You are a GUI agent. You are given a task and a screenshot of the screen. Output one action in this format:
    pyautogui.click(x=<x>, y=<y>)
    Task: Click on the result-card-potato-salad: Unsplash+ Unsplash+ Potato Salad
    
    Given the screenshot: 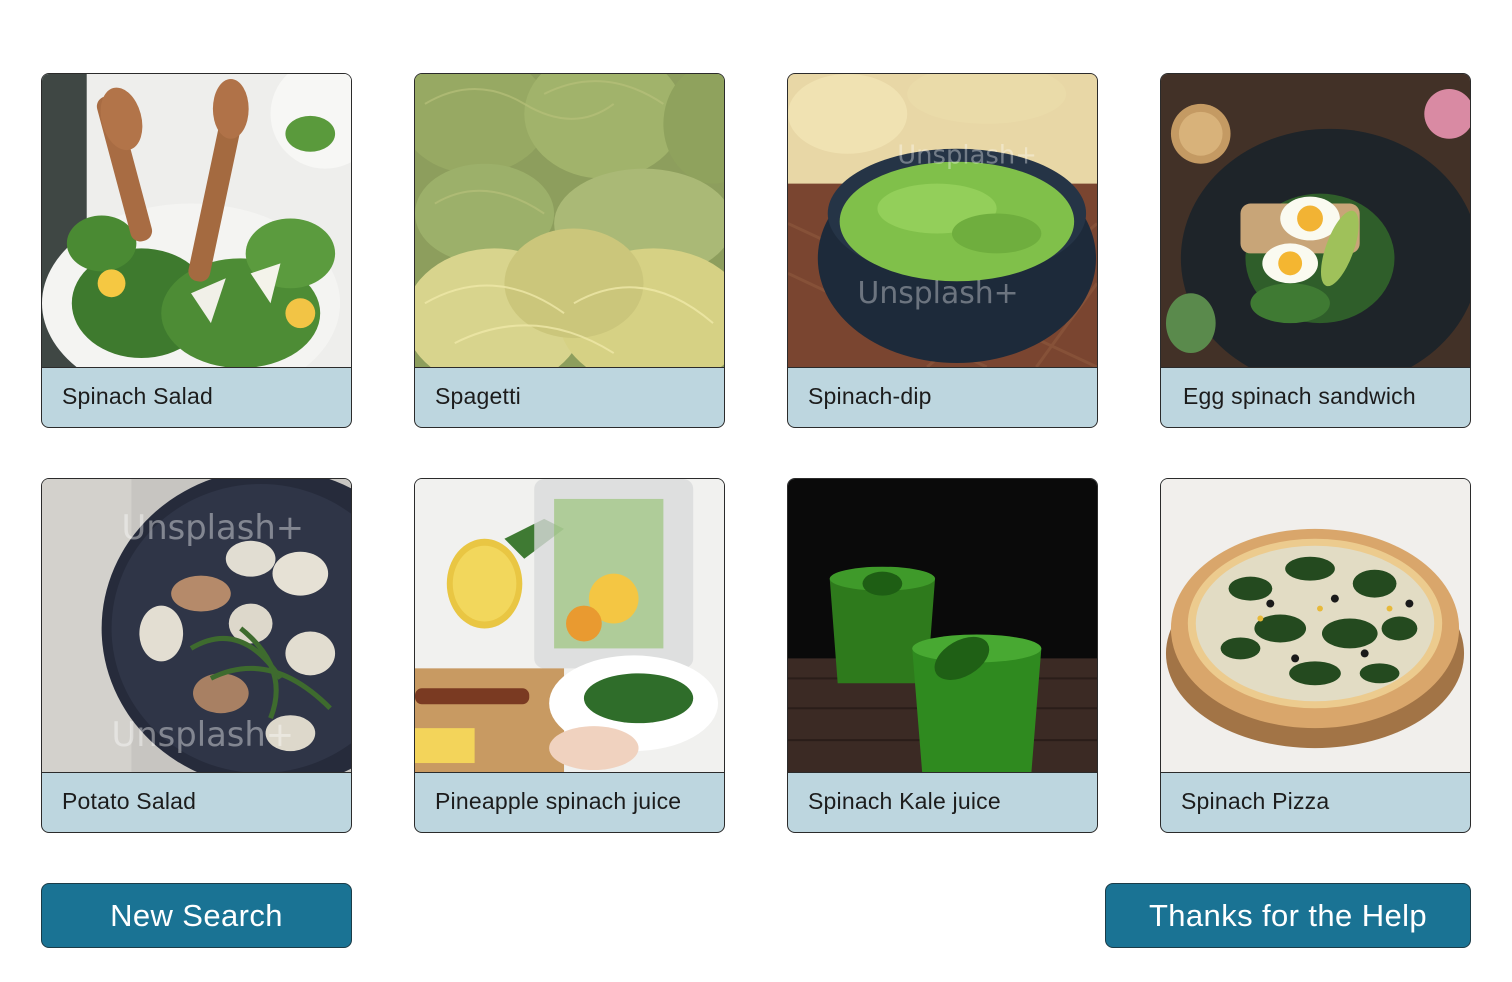 What is the action you would take?
    pyautogui.click(x=196, y=655)
    